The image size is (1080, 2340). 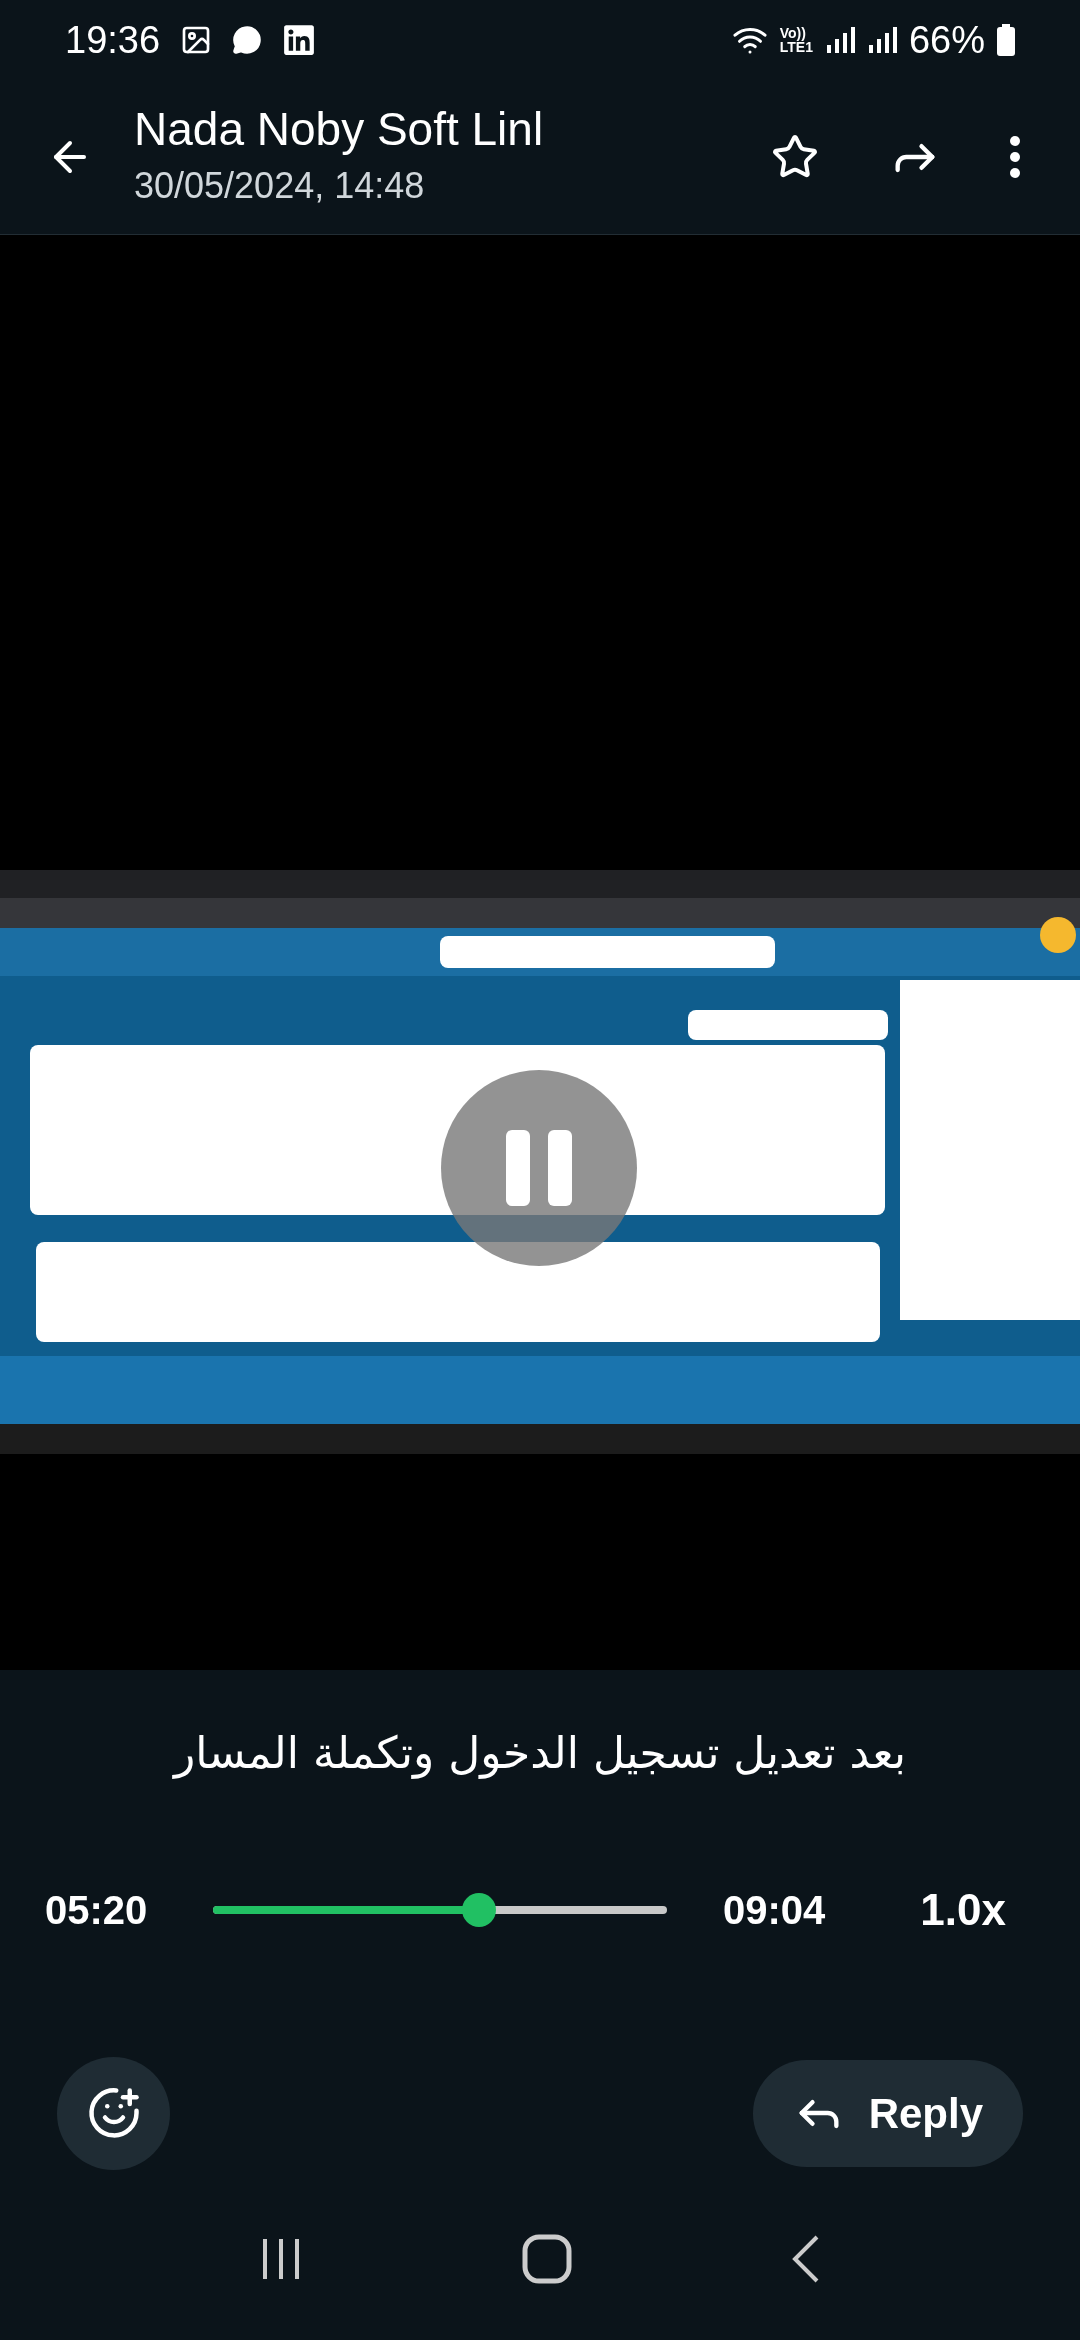 What do you see at coordinates (1015, 157) in the screenshot?
I see `more-icon` at bounding box center [1015, 157].